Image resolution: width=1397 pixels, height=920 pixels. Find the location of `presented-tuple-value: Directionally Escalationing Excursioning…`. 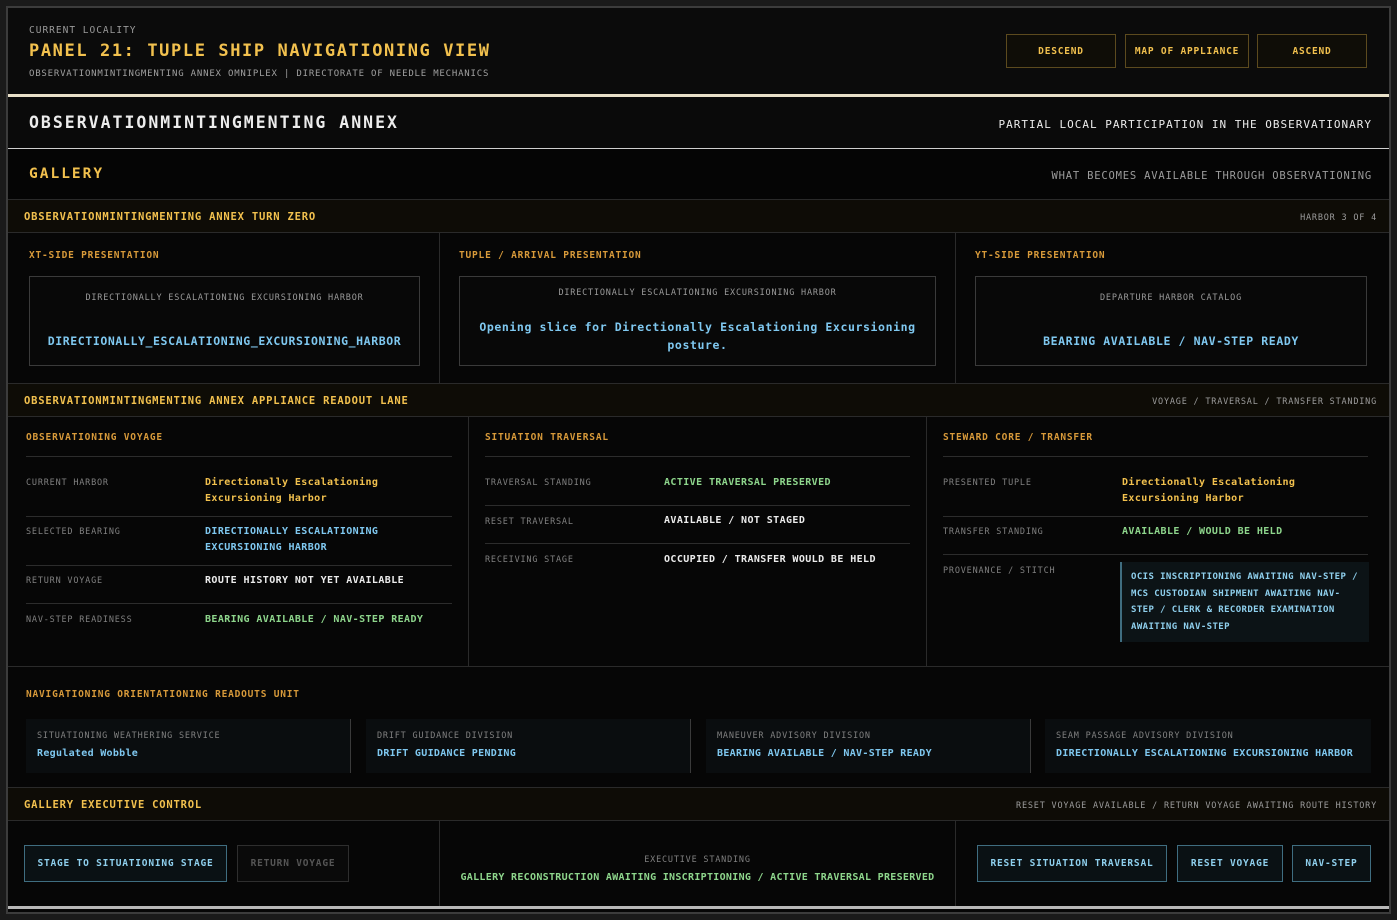

presented-tuple-value: Directionally Escalationing Excursioning… is located at coordinates (1209, 490).